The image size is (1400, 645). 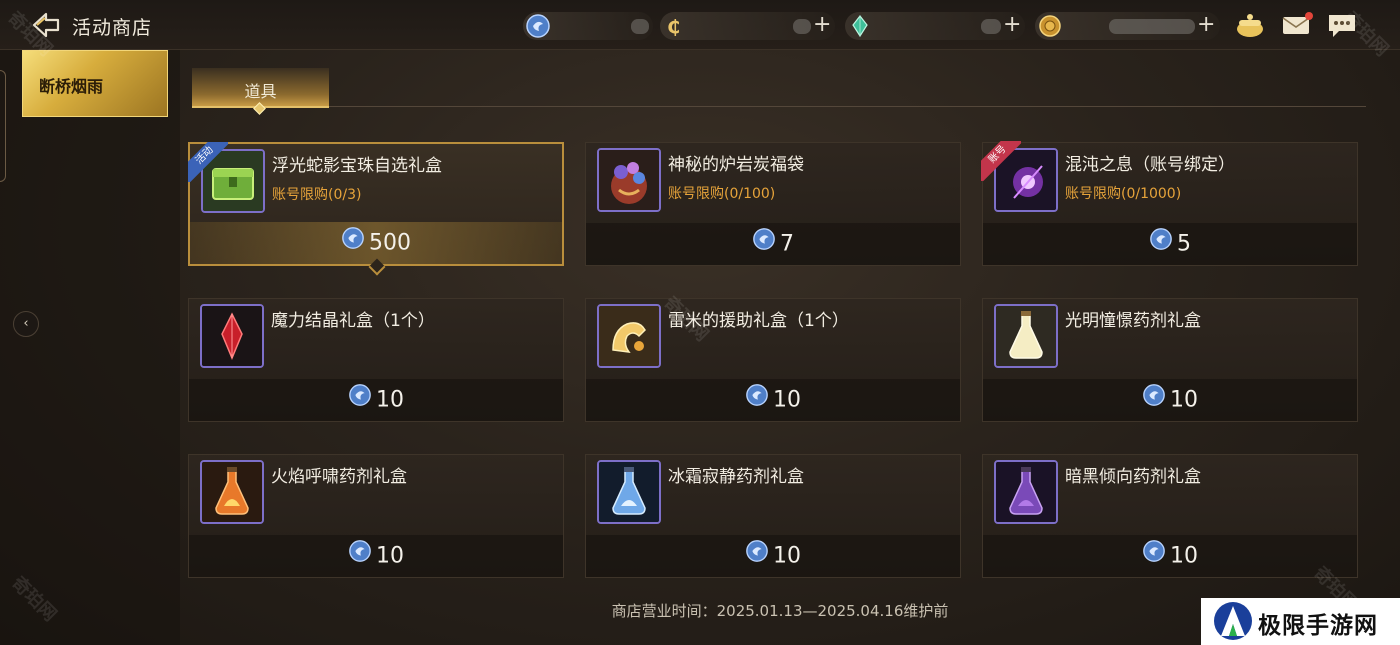 I want to click on event-badge: 活动, so click(x=208, y=162).